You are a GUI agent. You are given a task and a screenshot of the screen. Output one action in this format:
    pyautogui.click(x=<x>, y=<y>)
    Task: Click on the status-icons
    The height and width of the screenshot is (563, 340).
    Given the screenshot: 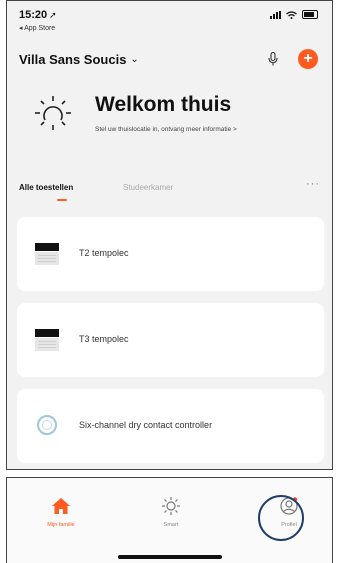 What is the action you would take?
    pyautogui.click(x=294, y=14)
    